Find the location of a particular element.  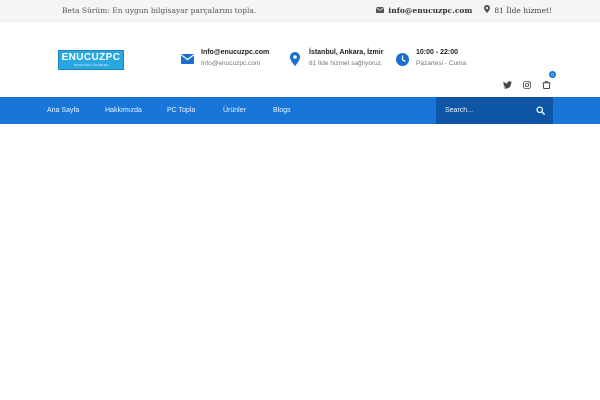

contact-location-sub: 81 İlde hizmet sağlıyoruz. is located at coordinates (346, 63).